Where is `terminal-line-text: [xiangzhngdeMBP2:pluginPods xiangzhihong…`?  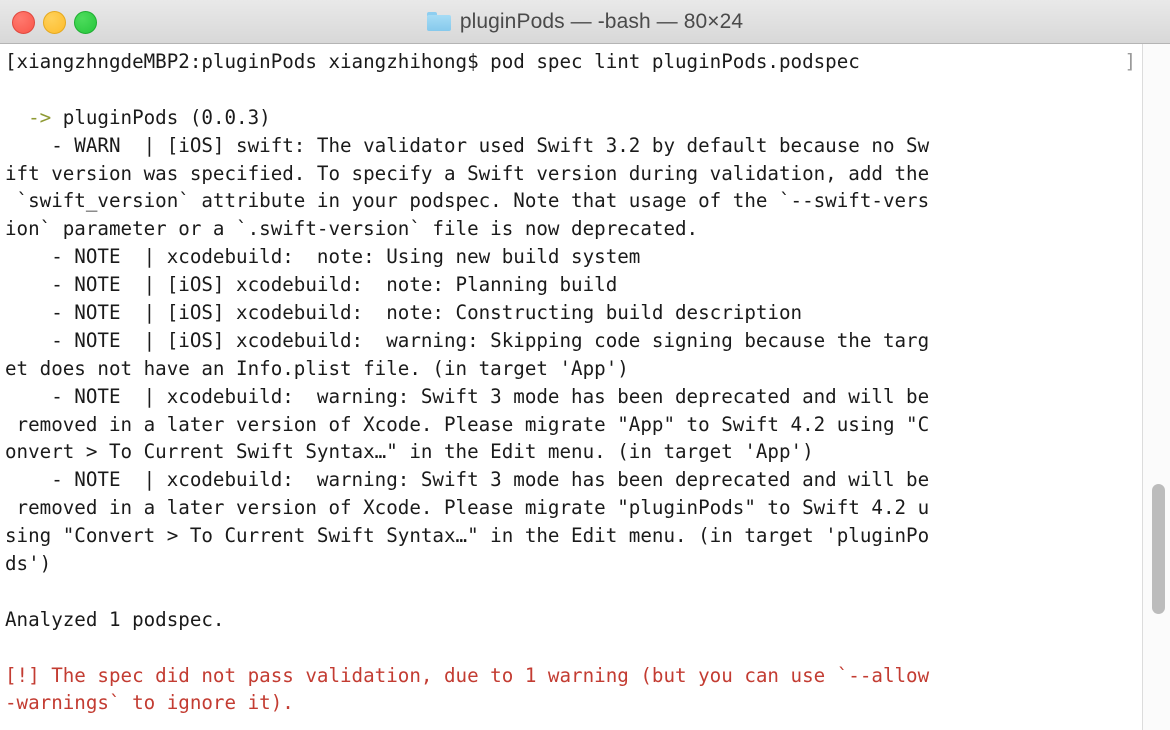 terminal-line-text: [xiangzhngdeMBP2:pluginPods xiangzhihong… is located at coordinates (432, 61).